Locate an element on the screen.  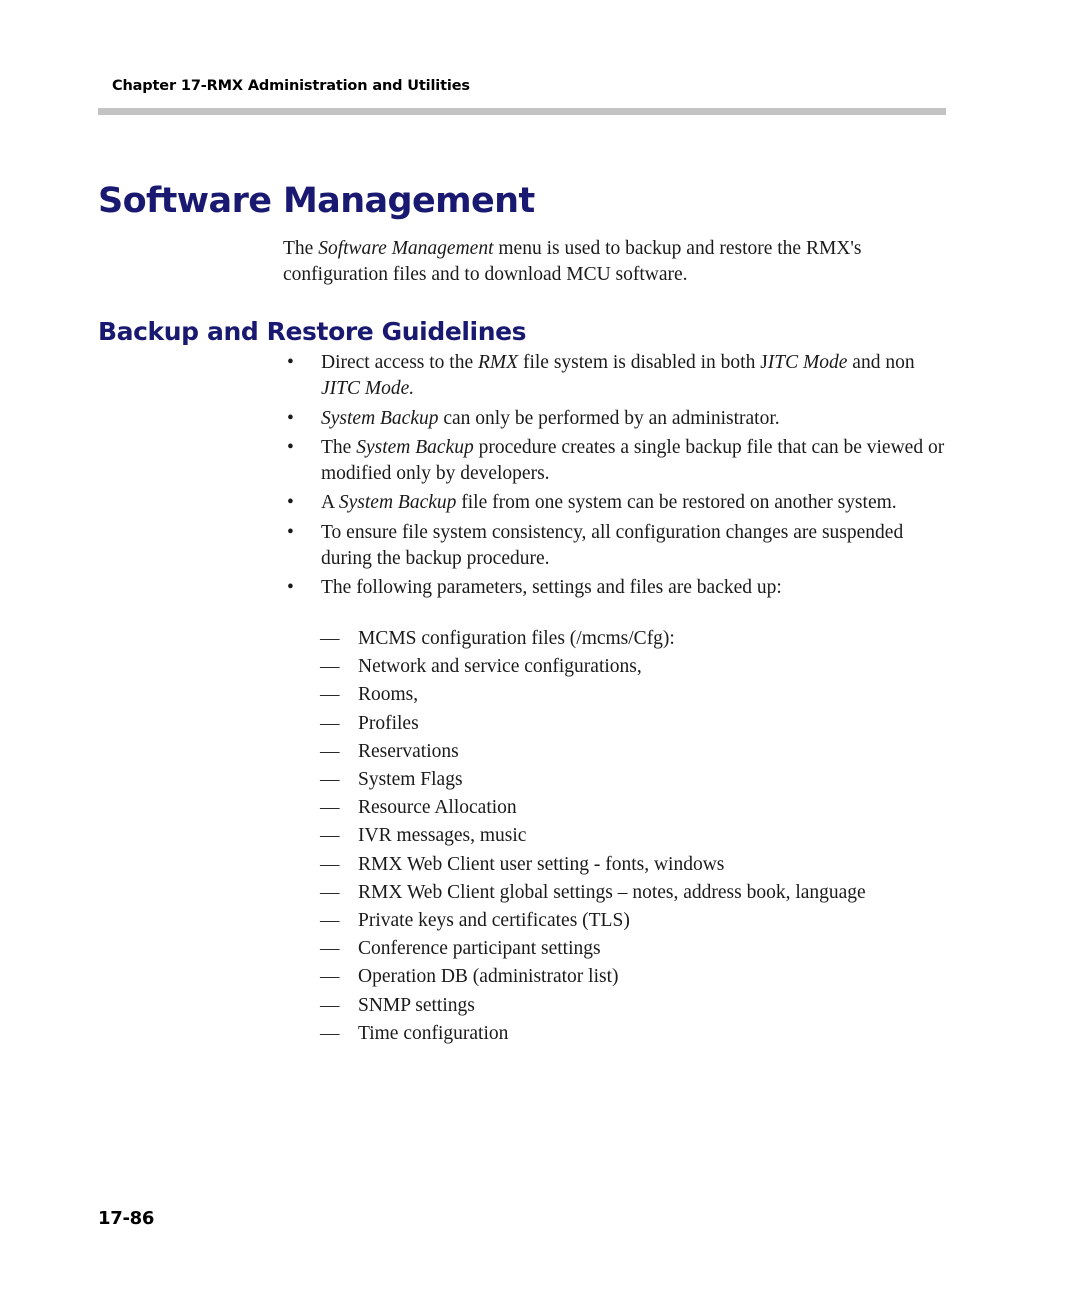
bullet-emphasis: JITC Mode. is located at coordinates (368, 389).